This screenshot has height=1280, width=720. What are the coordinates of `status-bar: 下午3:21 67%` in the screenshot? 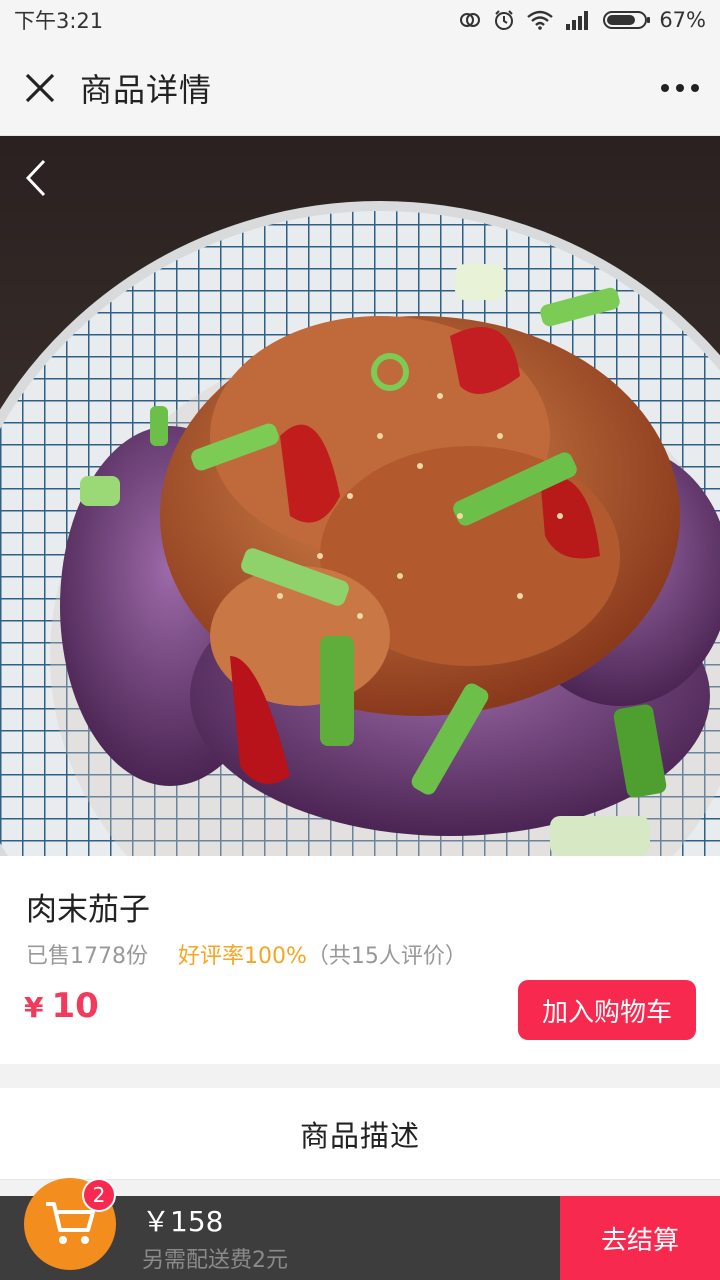 It's located at (360, 20).